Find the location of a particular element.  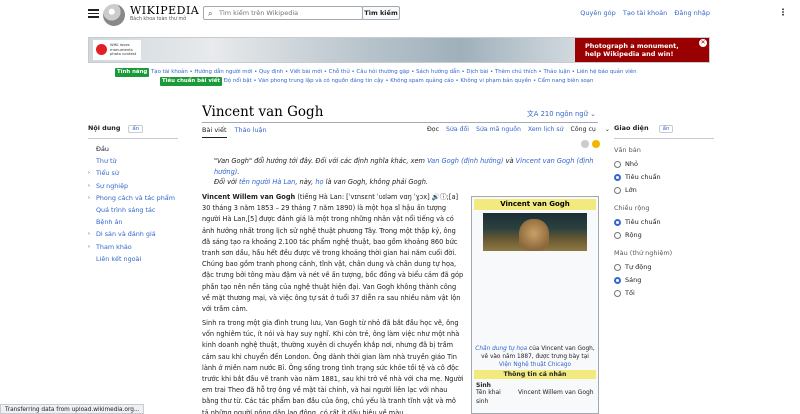

featured-star-icon is located at coordinates (596, 144).